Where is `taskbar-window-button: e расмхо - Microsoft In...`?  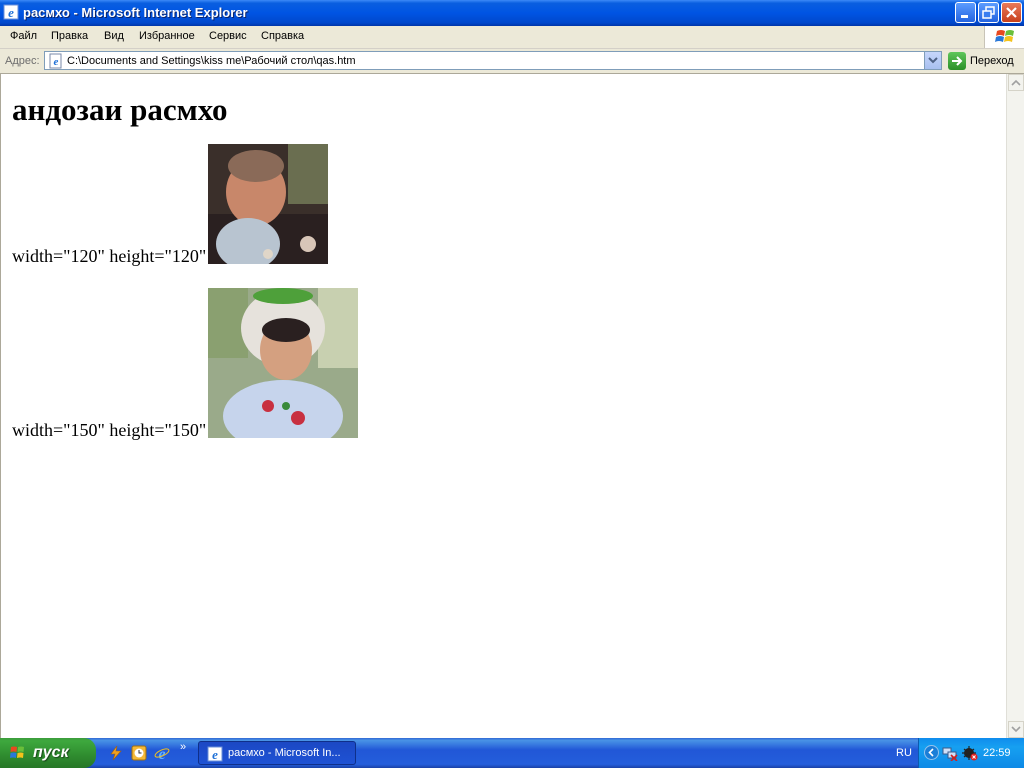 taskbar-window-button: e расмхо - Microsoft In... is located at coordinates (277, 753).